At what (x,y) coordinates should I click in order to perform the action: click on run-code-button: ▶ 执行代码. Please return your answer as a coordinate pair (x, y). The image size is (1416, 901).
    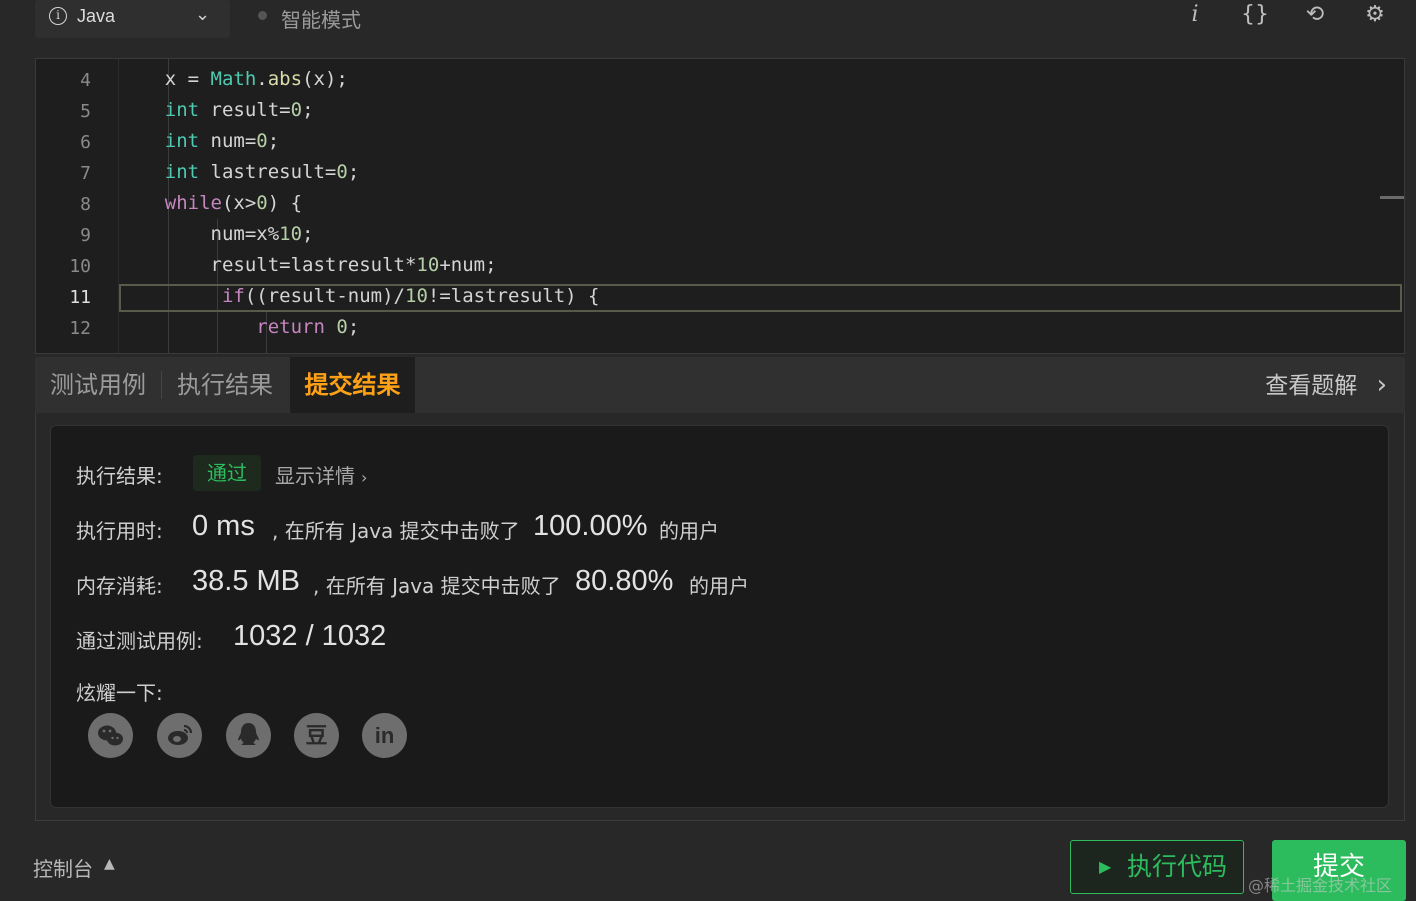
    Looking at the image, I should click on (1157, 867).